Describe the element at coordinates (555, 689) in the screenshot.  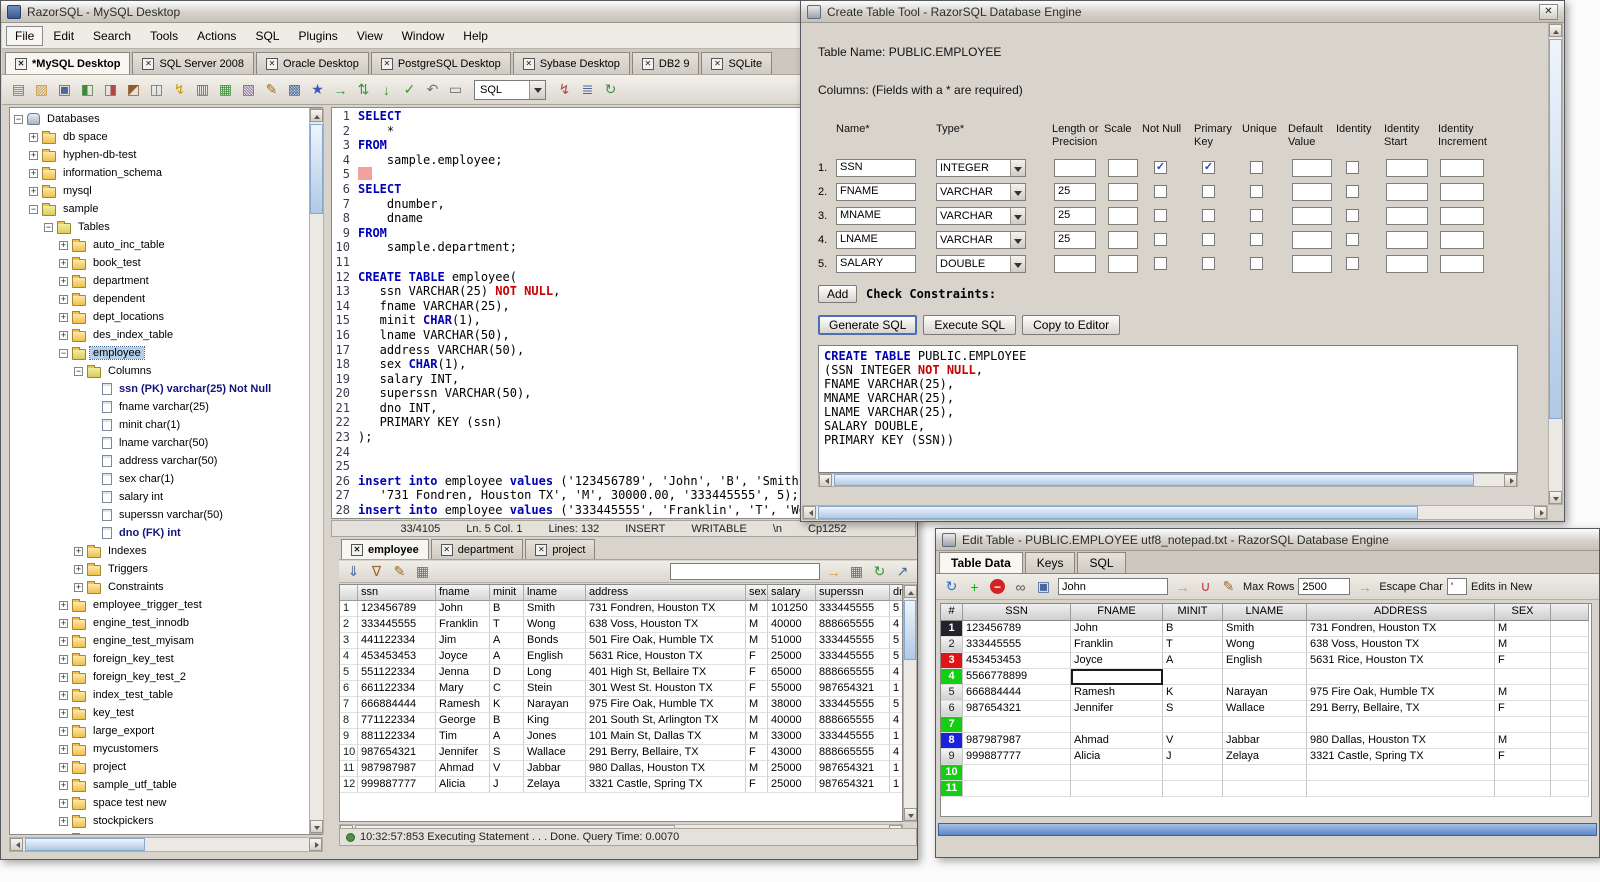
I see `result-cell: Stein` at that location.